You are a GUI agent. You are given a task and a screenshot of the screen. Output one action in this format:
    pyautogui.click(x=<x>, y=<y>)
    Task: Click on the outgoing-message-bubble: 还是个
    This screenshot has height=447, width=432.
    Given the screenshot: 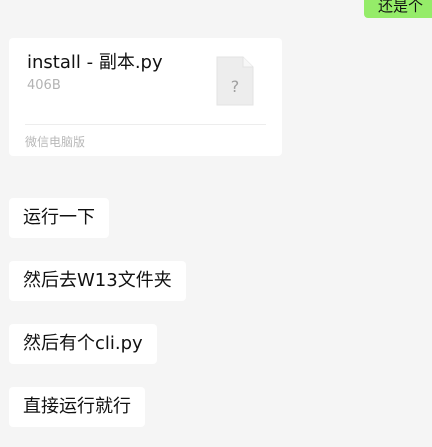 What is the action you would take?
    pyautogui.click(x=398, y=9)
    